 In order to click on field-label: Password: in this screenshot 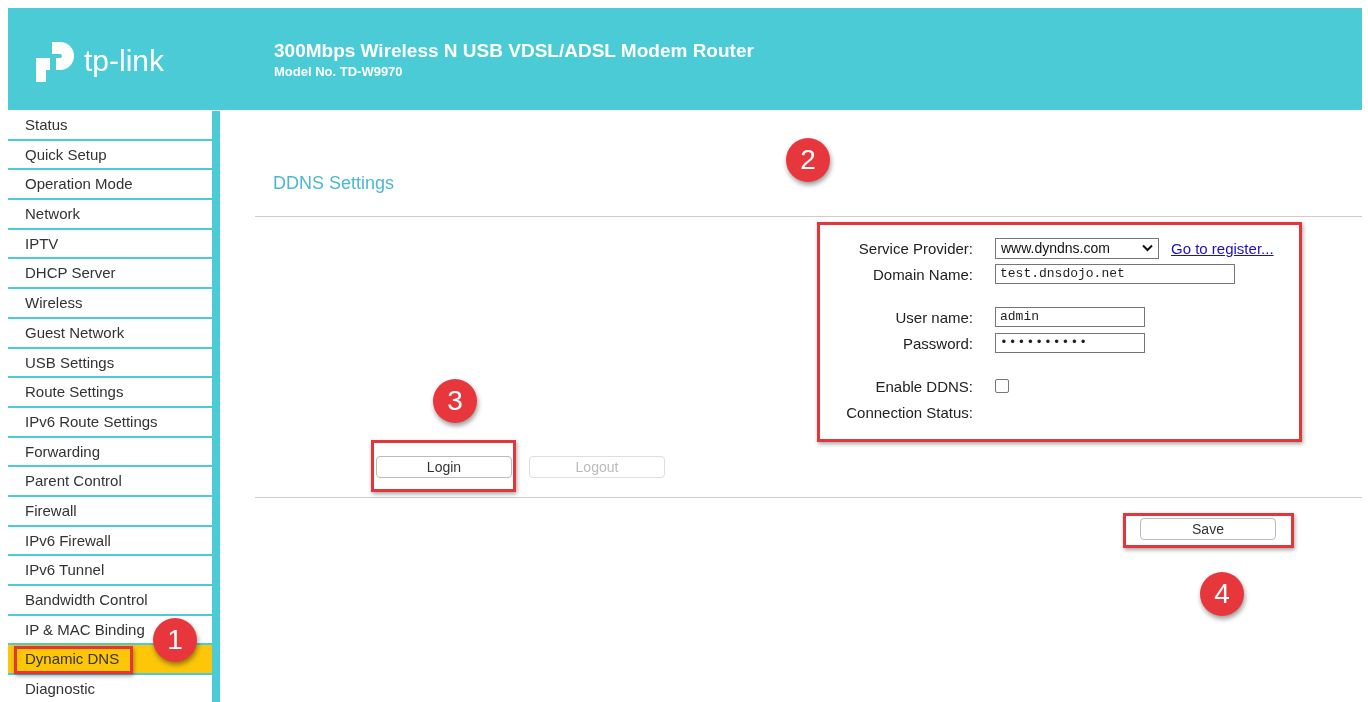, I will do `click(937, 343)`.